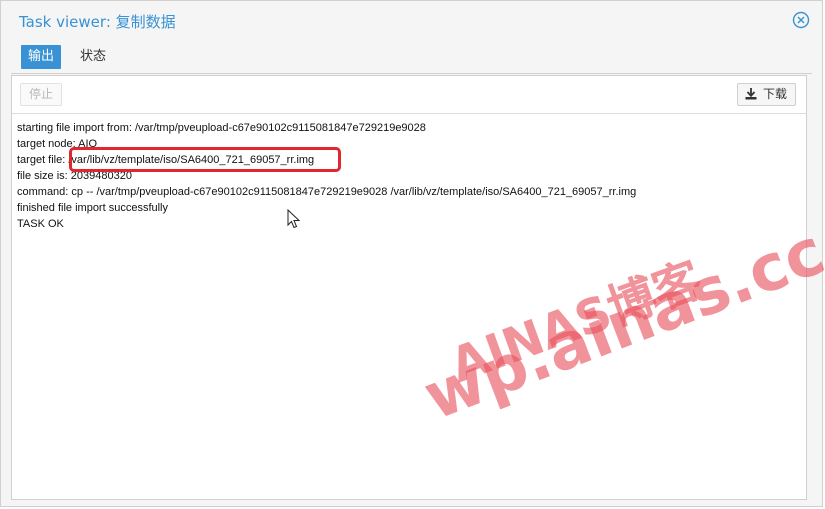 This screenshot has height=509, width=825. Describe the element at coordinates (751, 94) in the screenshot. I see `download-icon` at that location.